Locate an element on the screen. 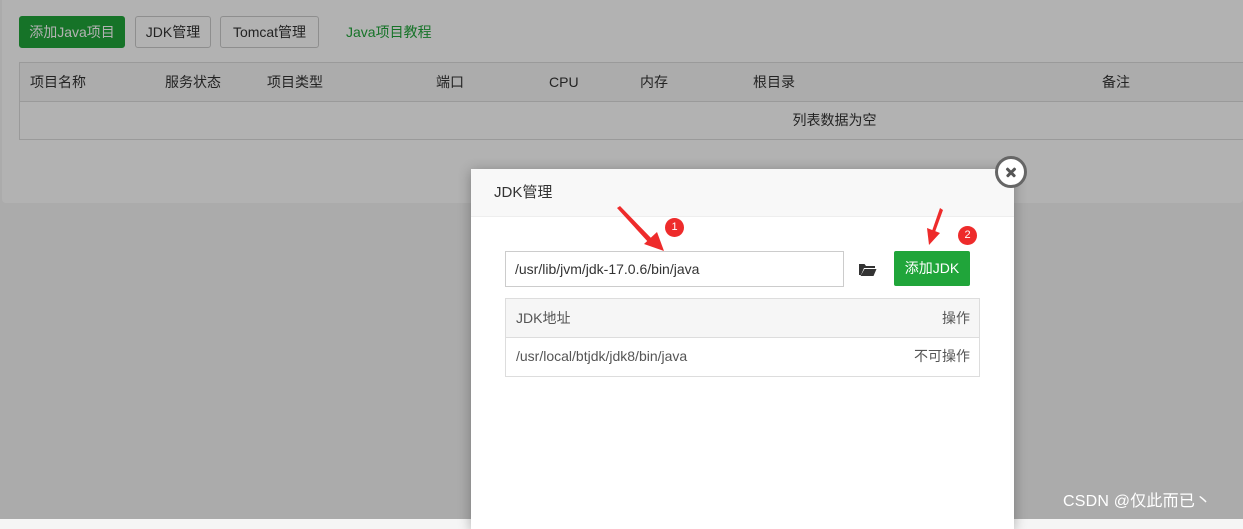 Image resolution: width=1243 pixels, height=529 pixels. close-icon is located at coordinates (1011, 172).